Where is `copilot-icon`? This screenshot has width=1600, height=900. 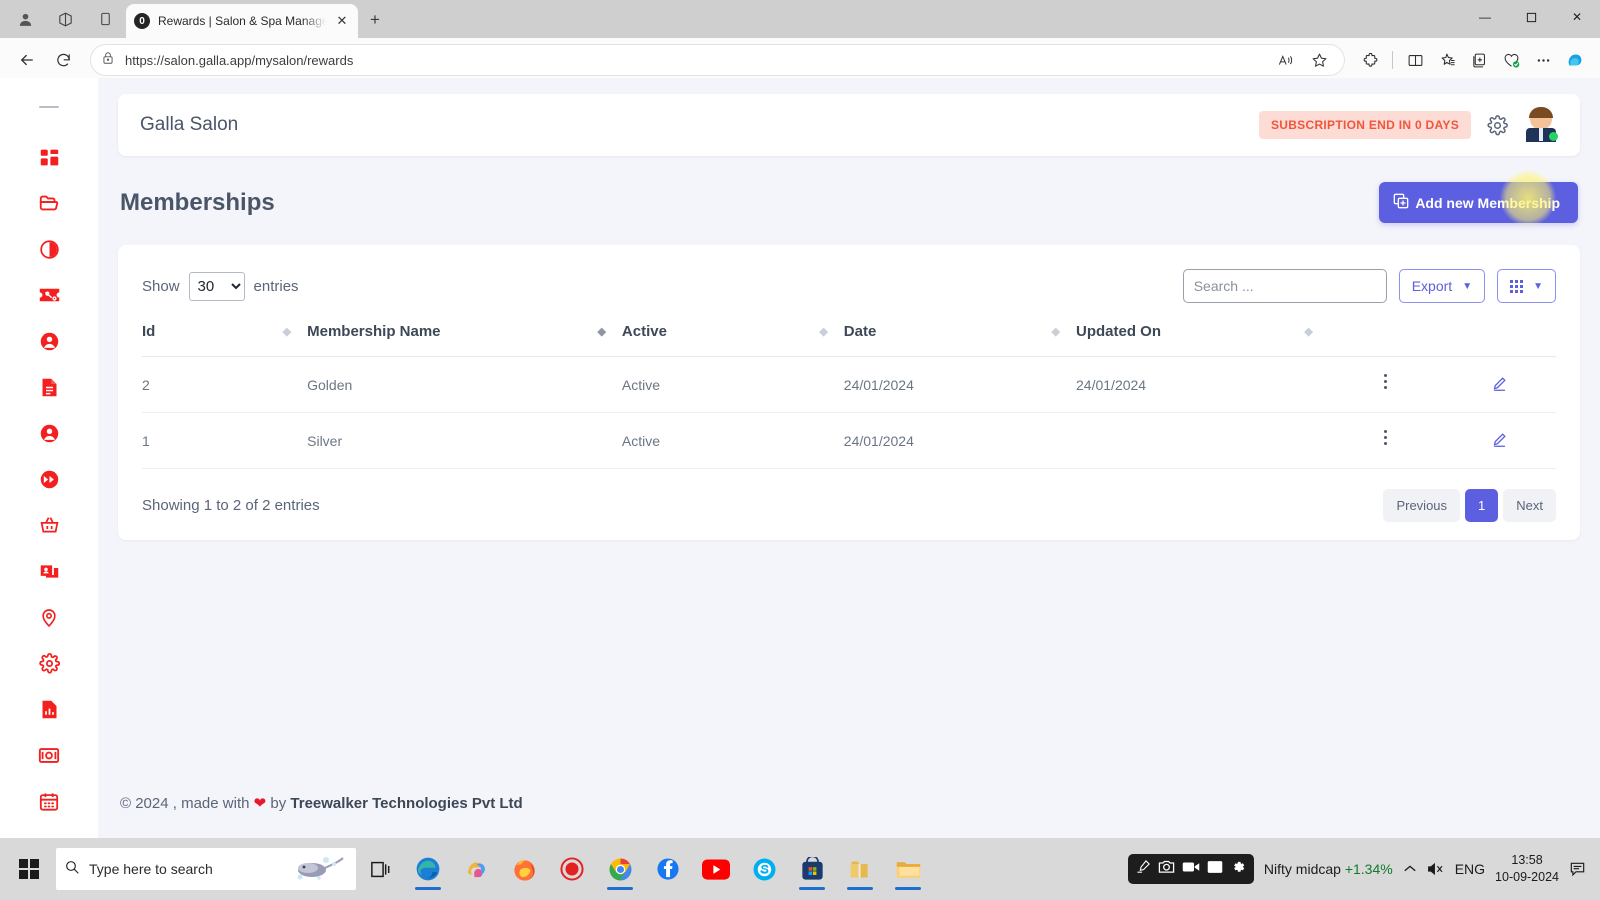 copilot-icon is located at coordinates (1575, 60).